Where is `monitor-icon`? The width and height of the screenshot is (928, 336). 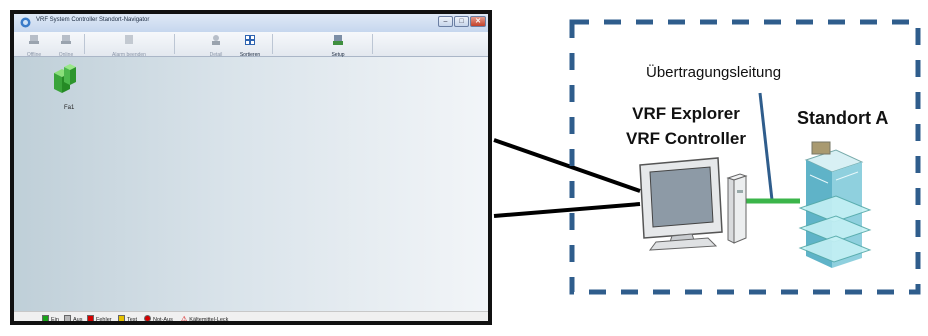
monitor-icon is located at coordinates (681, 204).